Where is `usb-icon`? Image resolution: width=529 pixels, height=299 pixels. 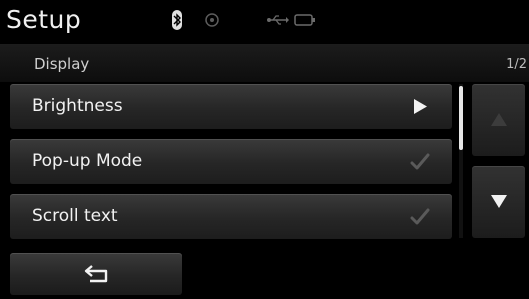
usb-icon is located at coordinates (278, 20).